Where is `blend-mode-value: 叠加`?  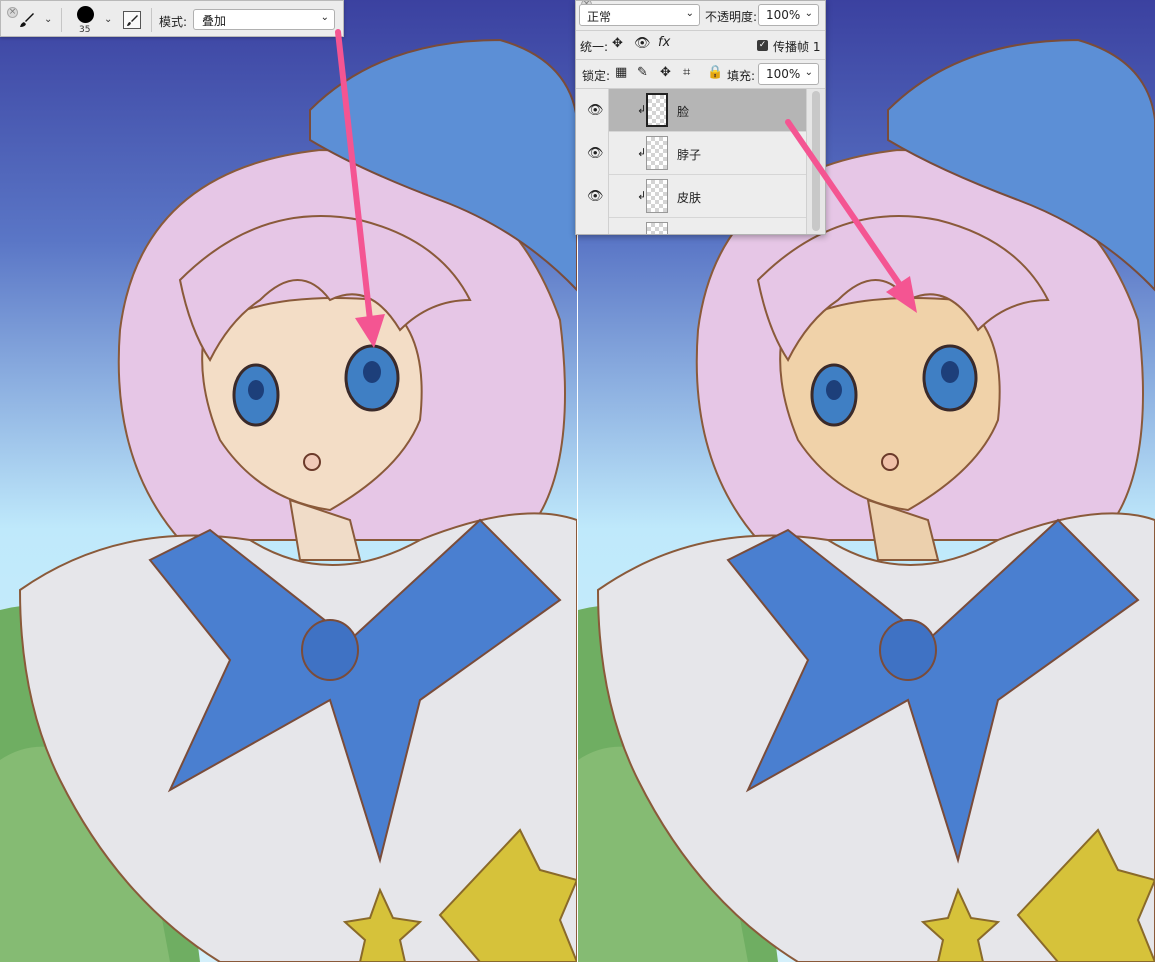 blend-mode-value: 叠加 is located at coordinates (214, 21).